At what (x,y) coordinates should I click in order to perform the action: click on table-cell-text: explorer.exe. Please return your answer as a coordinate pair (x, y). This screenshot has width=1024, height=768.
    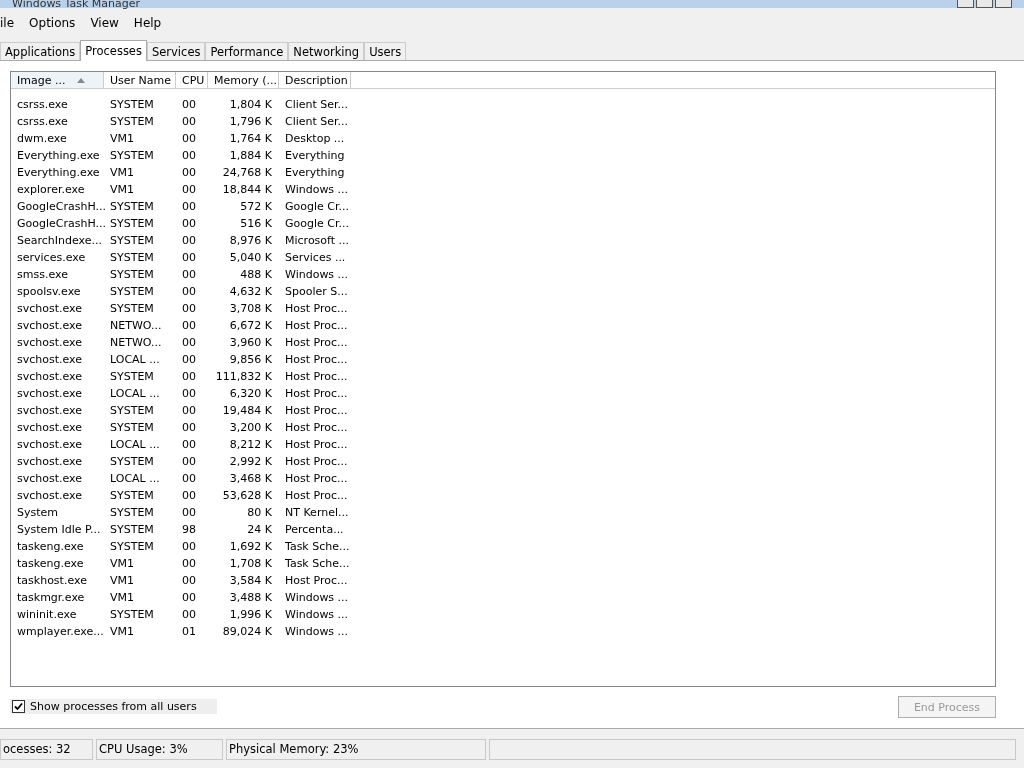
    Looking at the image, I should click on (51, 189).